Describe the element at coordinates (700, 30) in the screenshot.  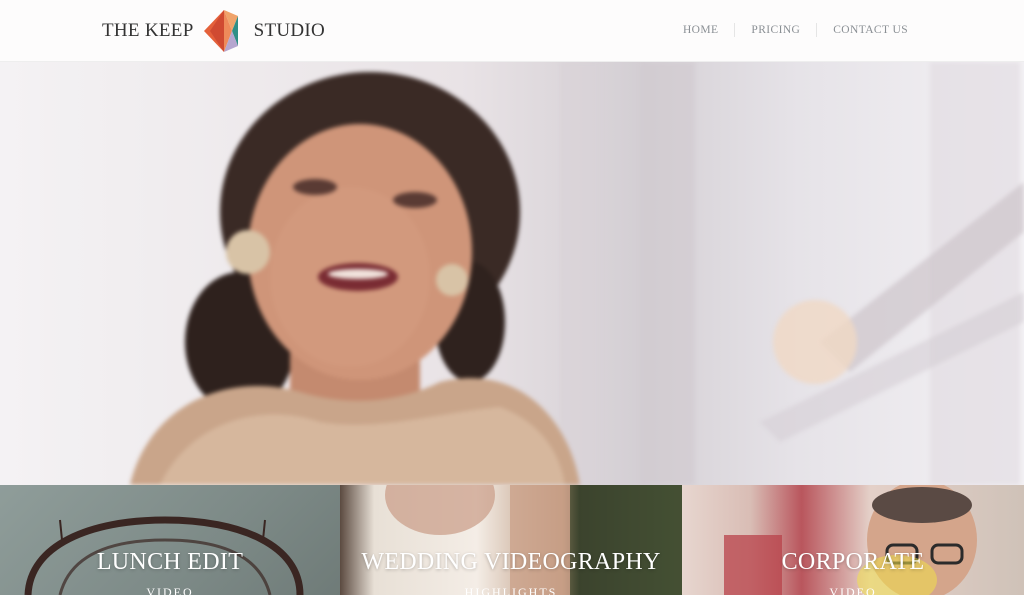
I see `nav-home: HOME` at that location.